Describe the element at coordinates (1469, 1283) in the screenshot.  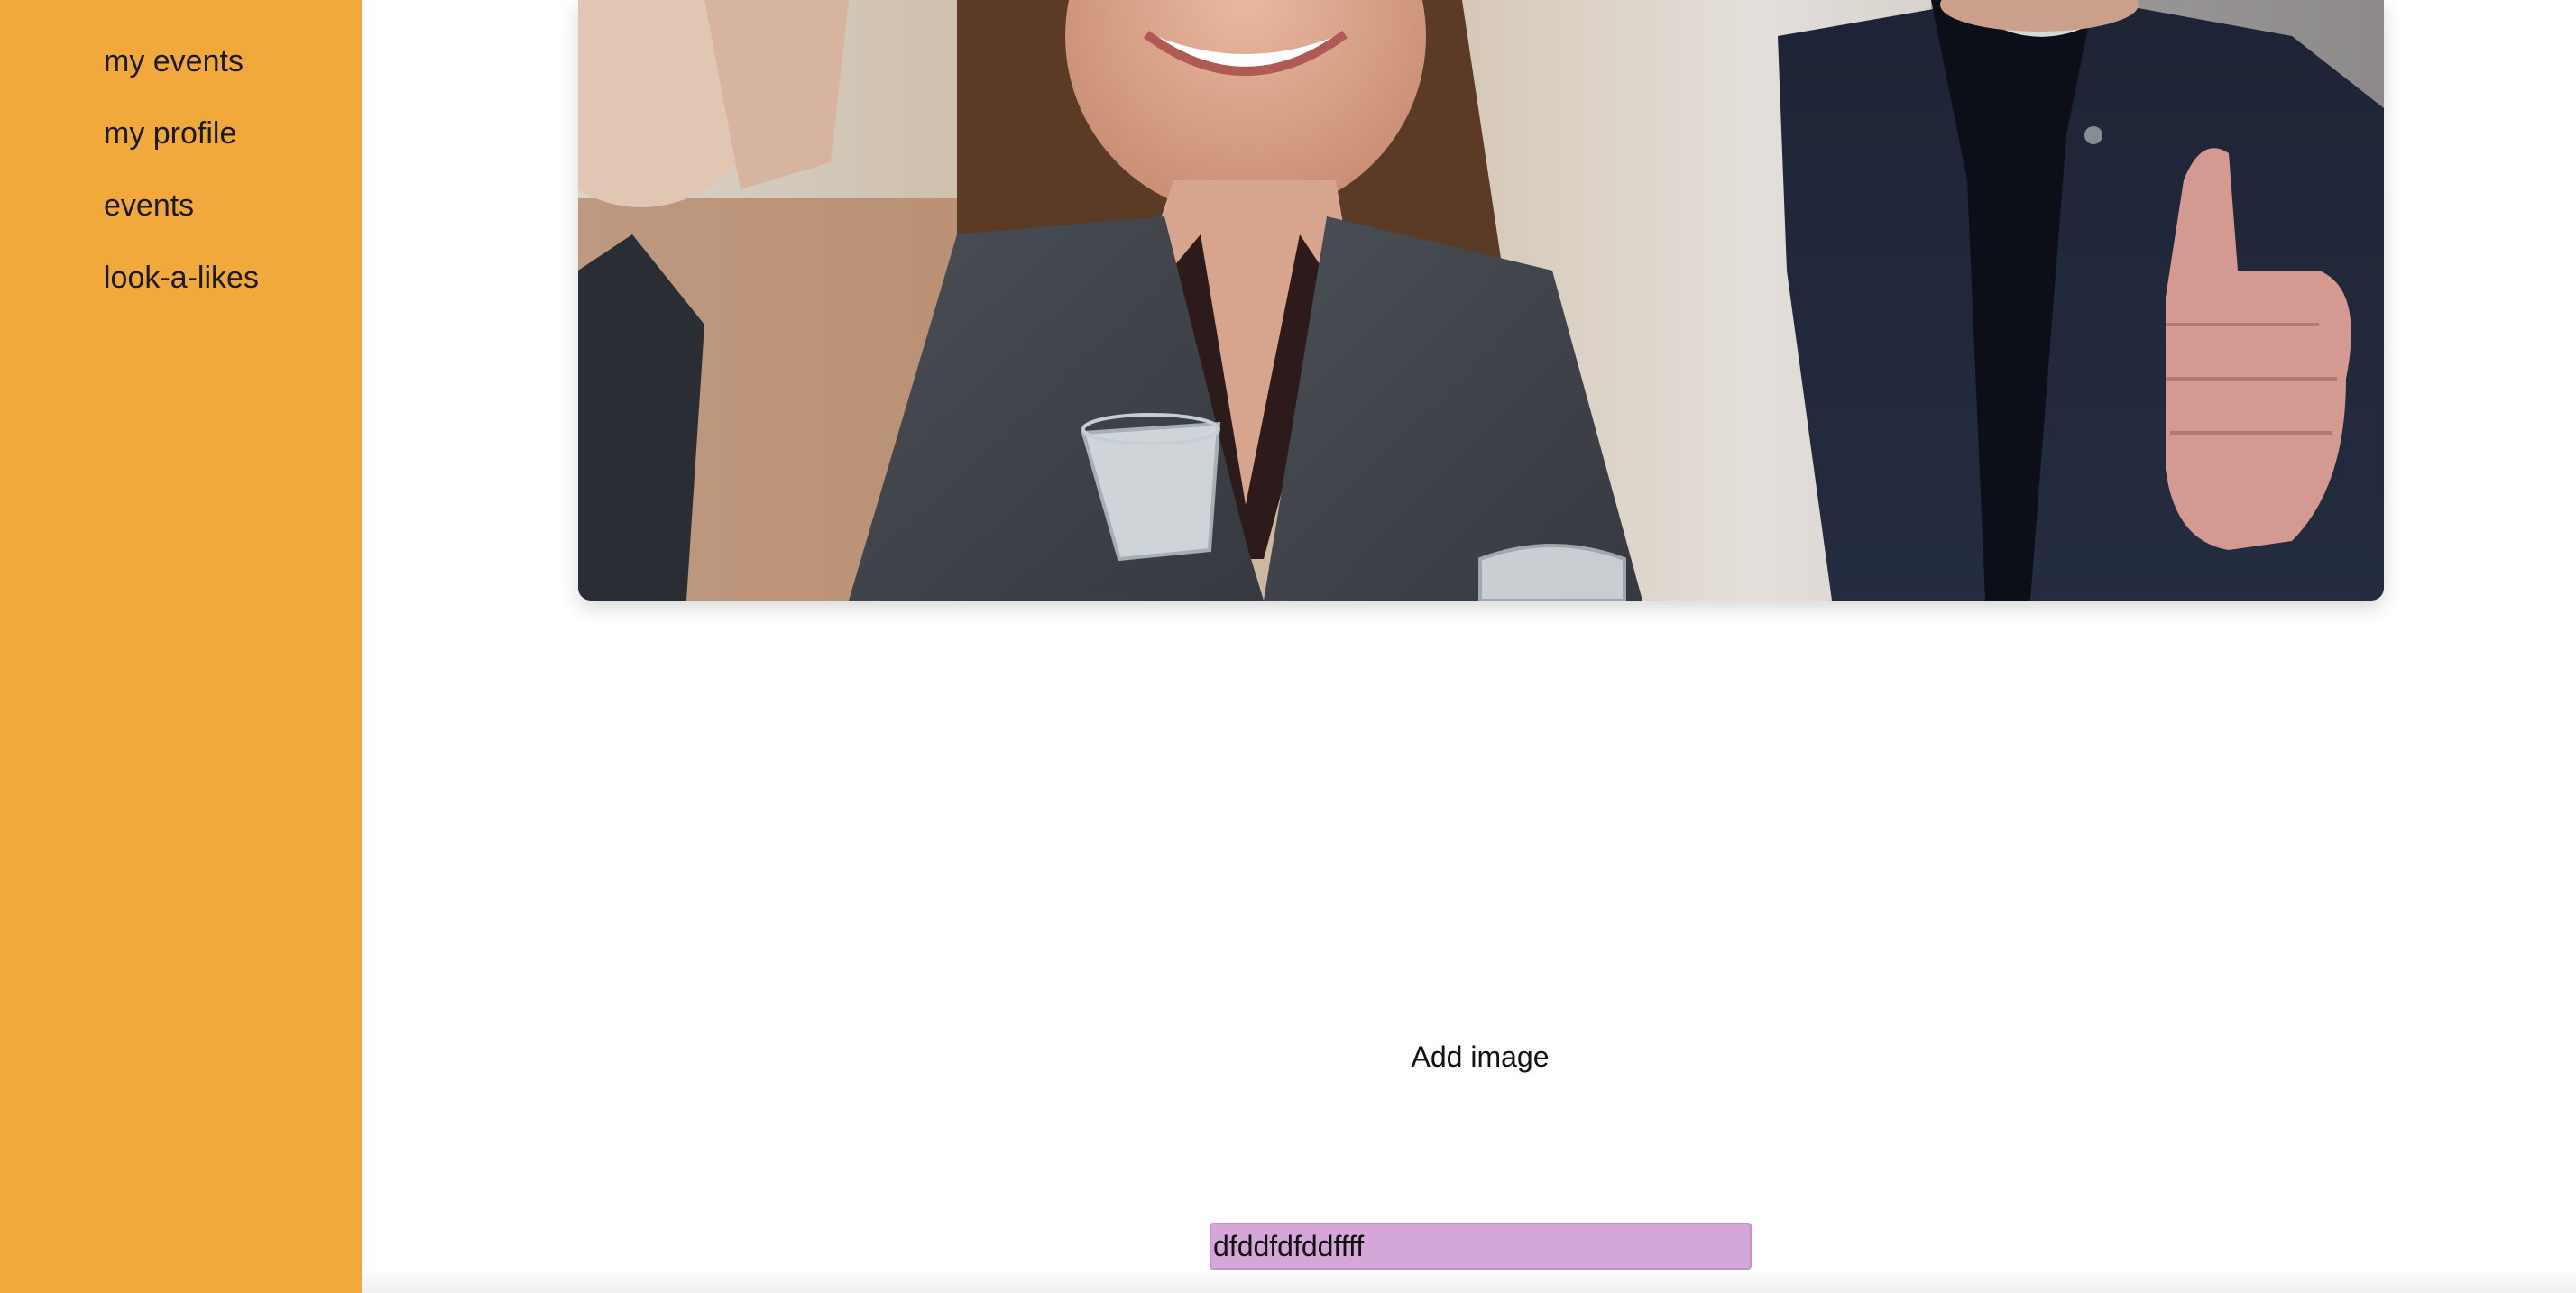
I see `bottom-edge` at that location.